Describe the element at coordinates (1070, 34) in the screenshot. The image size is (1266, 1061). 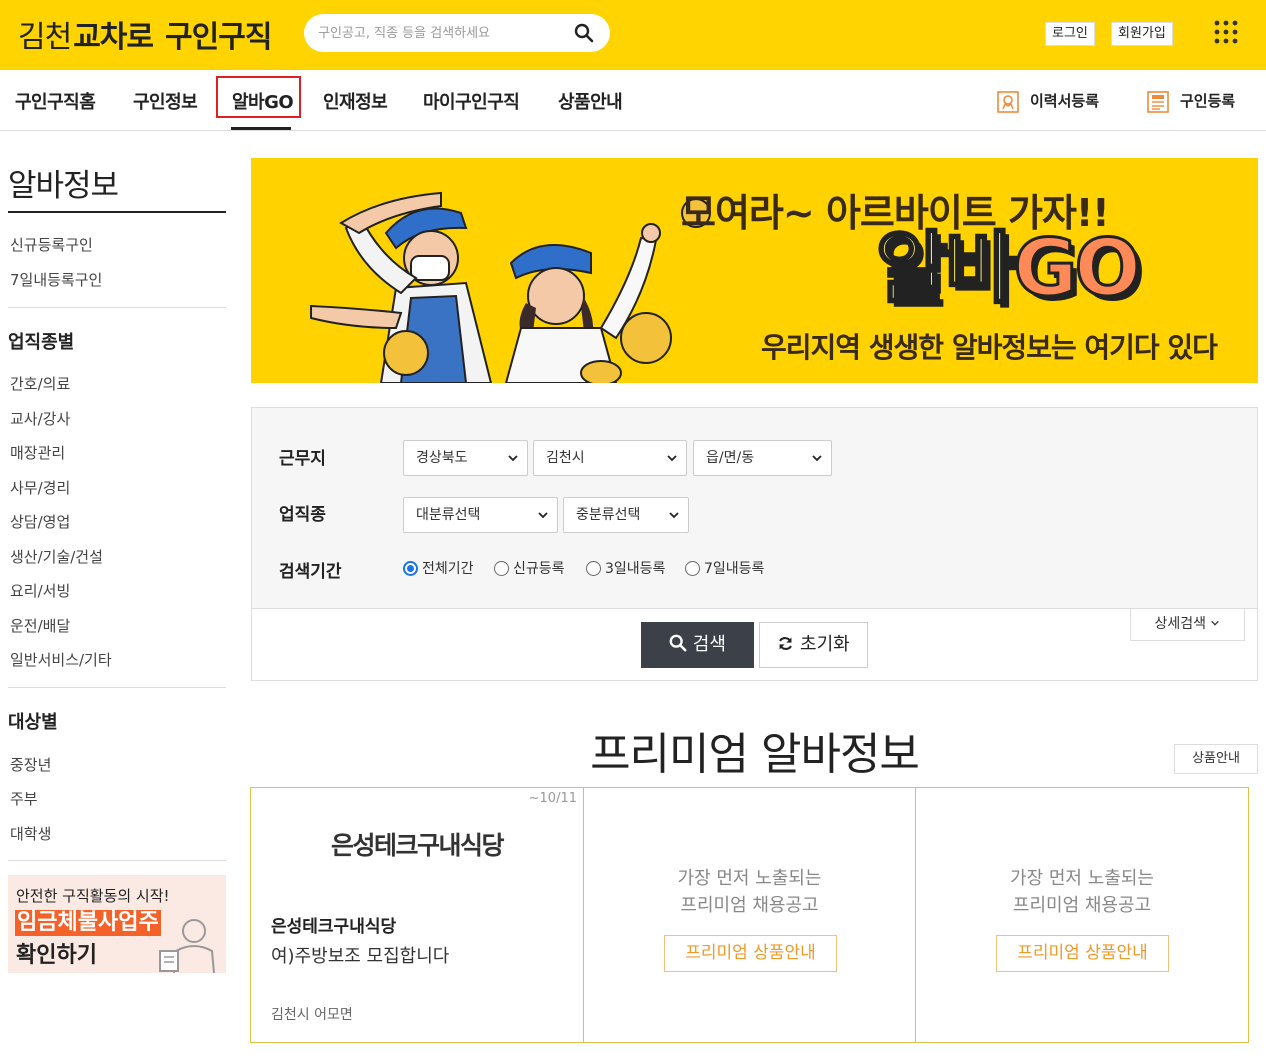
I see `login-button: 로그인` at that location.